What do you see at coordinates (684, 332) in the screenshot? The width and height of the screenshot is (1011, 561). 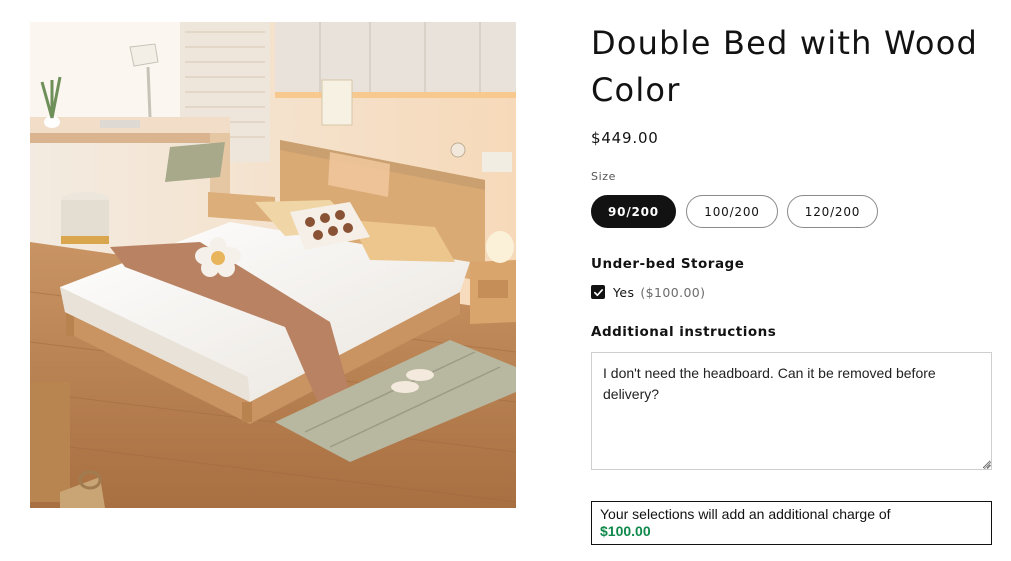 I see `instructions-label: Additional instructions` at bounding box center [684, 332].